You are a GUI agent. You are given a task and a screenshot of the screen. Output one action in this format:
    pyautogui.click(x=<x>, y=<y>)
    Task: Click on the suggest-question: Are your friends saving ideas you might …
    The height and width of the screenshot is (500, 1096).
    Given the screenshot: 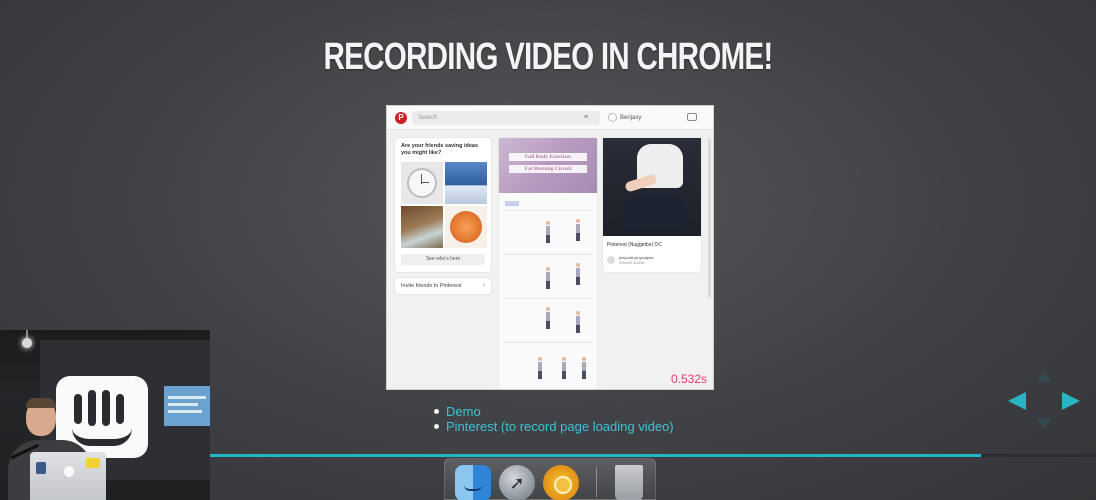 What is the action you would take?
    pyautogui.click(x=440, y=149)
    